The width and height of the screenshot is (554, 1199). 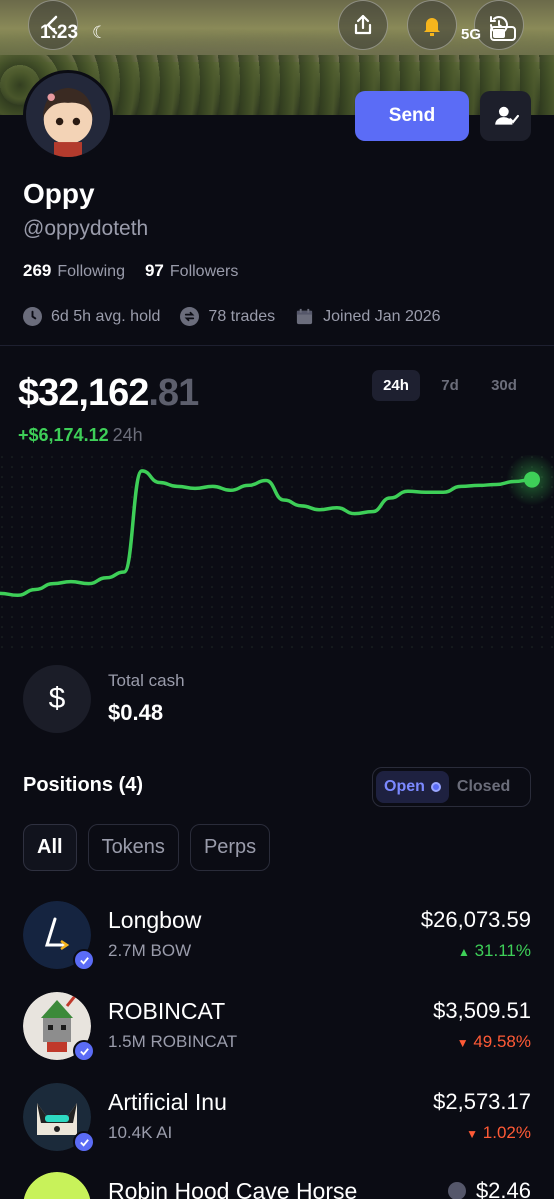 I want to click on followers-link: 97 Followers, so click(x=191, y=271).